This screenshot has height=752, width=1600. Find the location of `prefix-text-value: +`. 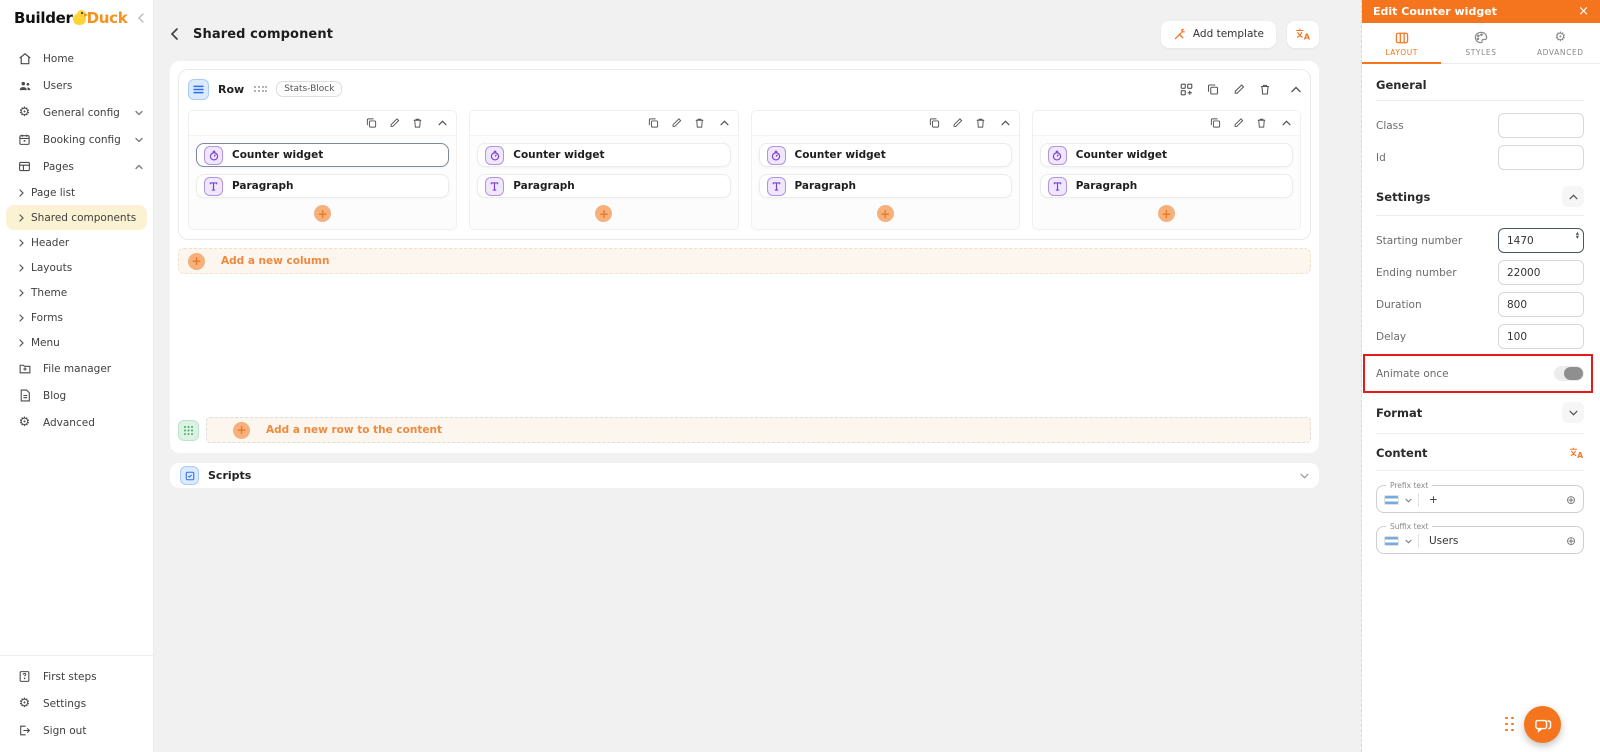

prefix-text-value: + is located at coordinates (1492, 500).